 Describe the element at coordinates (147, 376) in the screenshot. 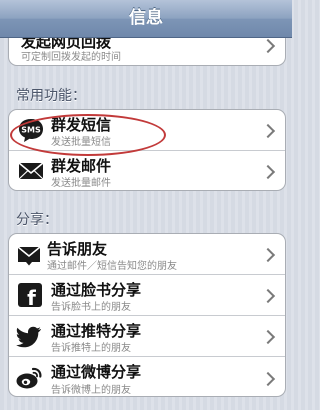

I see `row-share-weibo: 通过微博分享 告诉微博上的朋友` at that location.